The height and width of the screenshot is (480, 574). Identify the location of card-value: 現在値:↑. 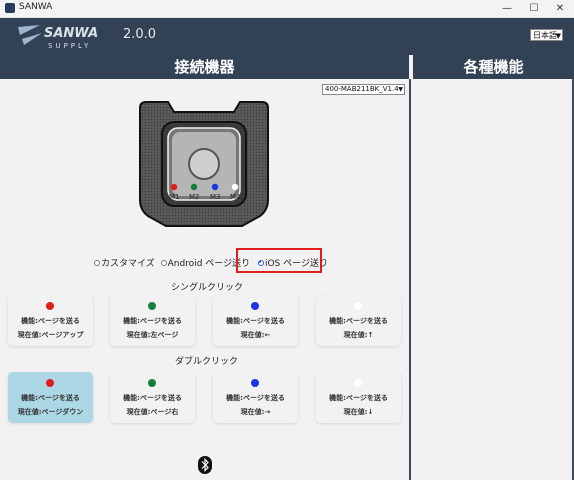
(358, 335).